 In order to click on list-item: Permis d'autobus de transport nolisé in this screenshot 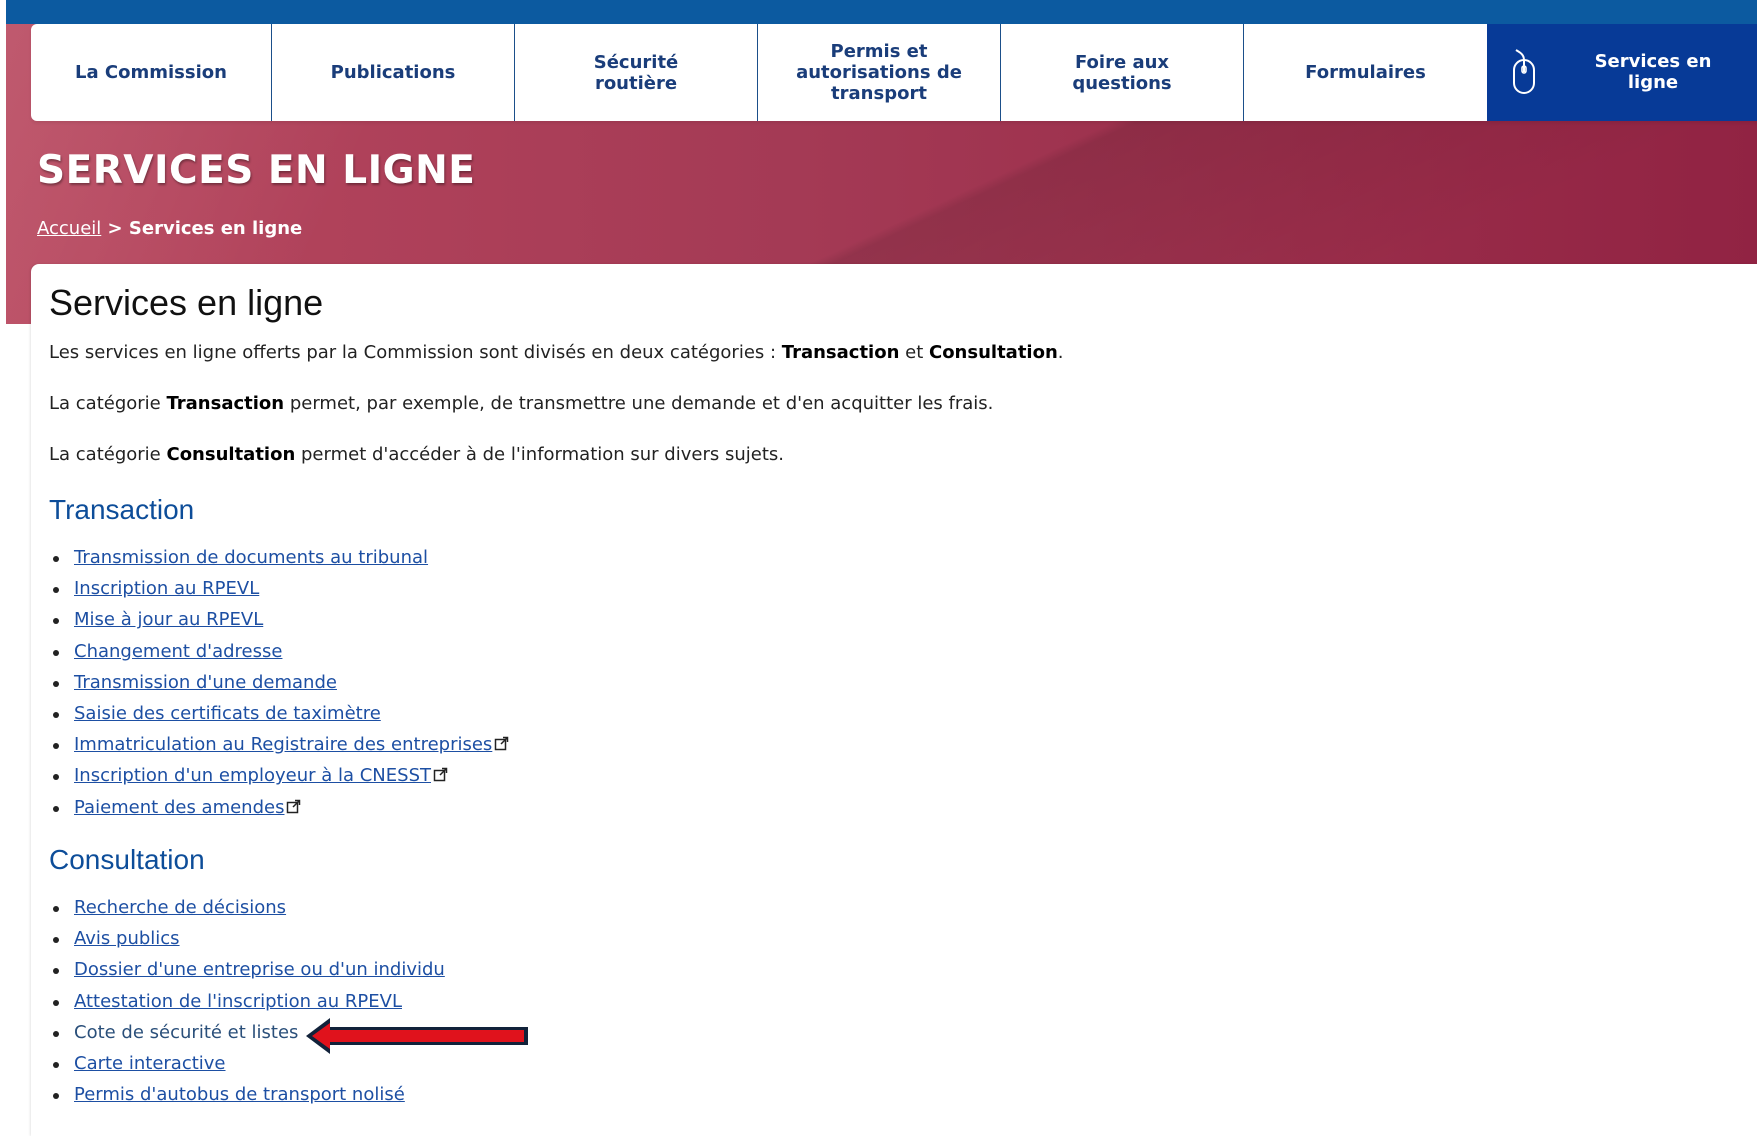, I will do `click(247, 1094)`.